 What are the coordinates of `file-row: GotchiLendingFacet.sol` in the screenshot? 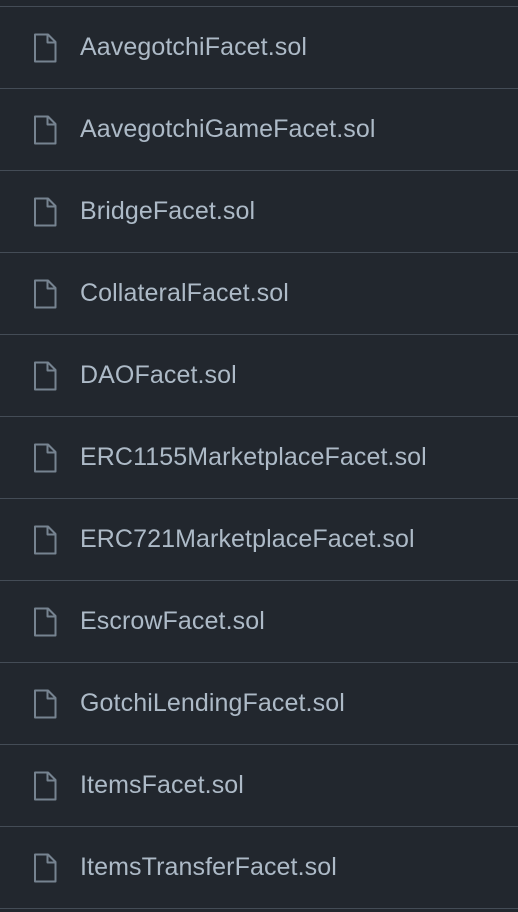 It's located at (259, 704).